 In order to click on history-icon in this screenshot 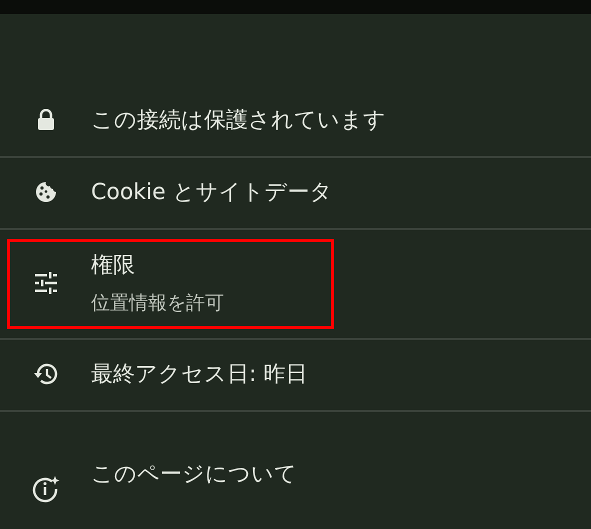, I will do `click(45, 374)`.